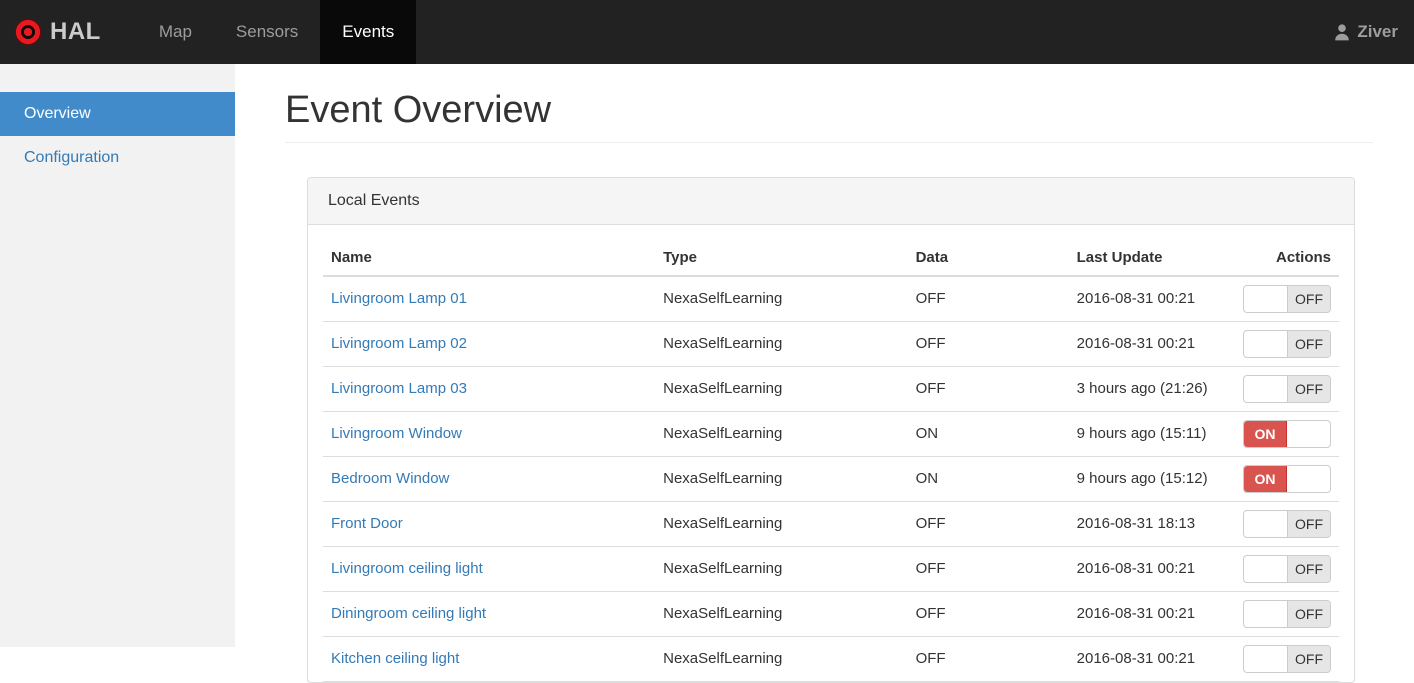  What do you see at coordinates (117, 114) in the screenshot?
I see `sidebar-item-overview: Overview` at bounding box center [117, 114].